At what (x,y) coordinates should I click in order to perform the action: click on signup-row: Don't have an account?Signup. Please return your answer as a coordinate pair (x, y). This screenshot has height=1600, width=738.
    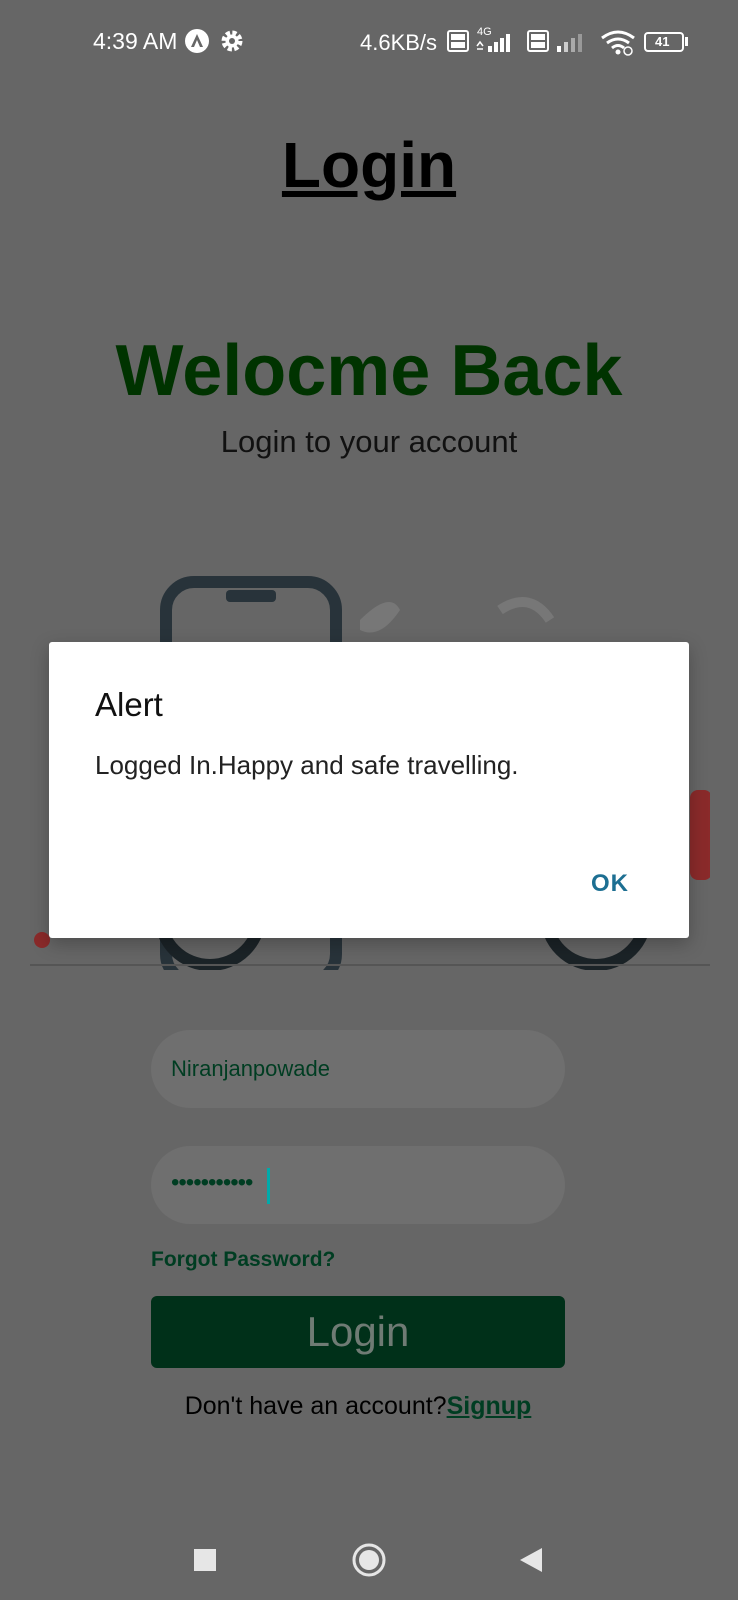
    Looking at the image, I should click on (358, 1406).